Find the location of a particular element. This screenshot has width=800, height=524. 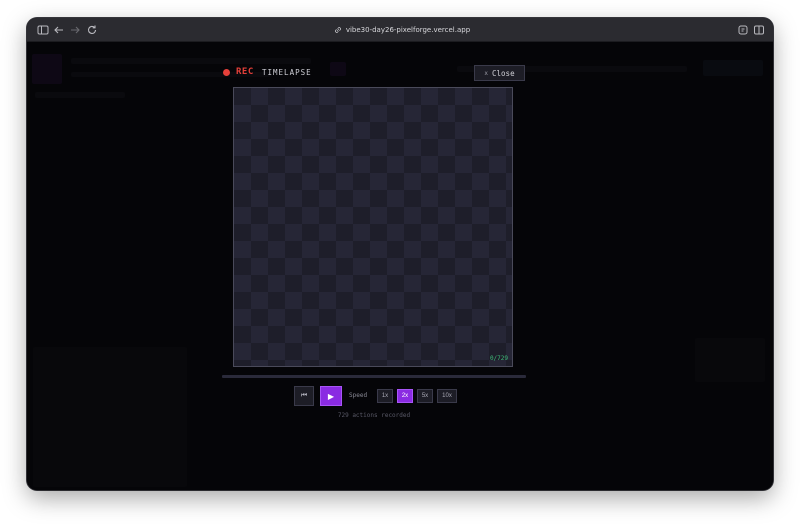

skip-back-icon: ⏮ is located at coordinates (304, 395).